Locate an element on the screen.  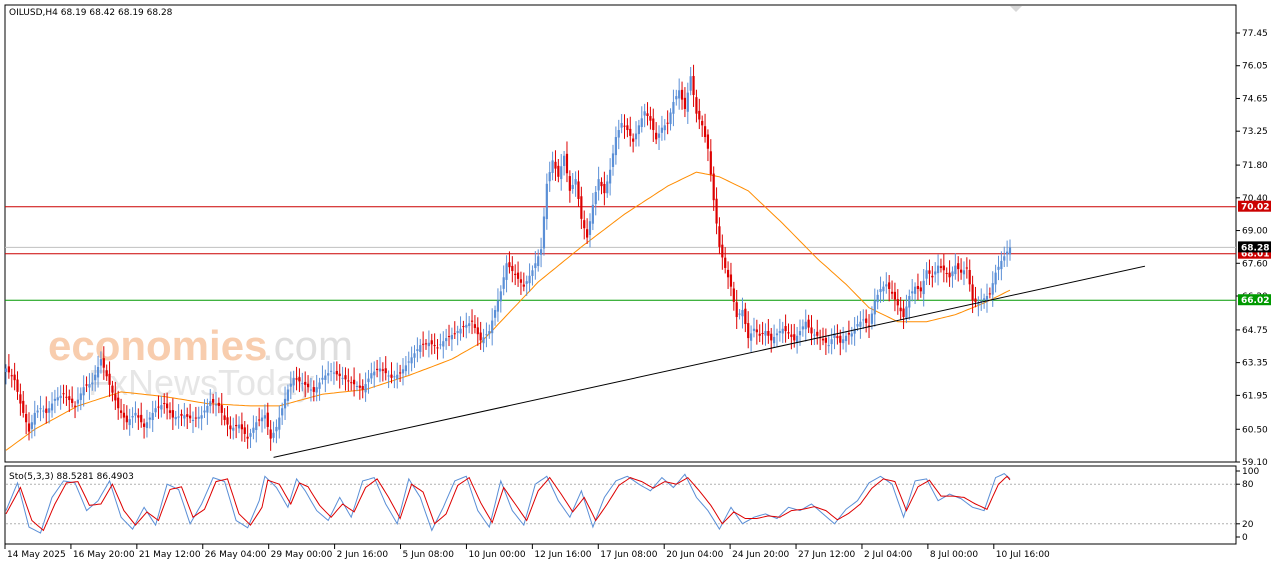
time-tick-label: 17 Jun 08:00 is located at coordinates (628, 555).